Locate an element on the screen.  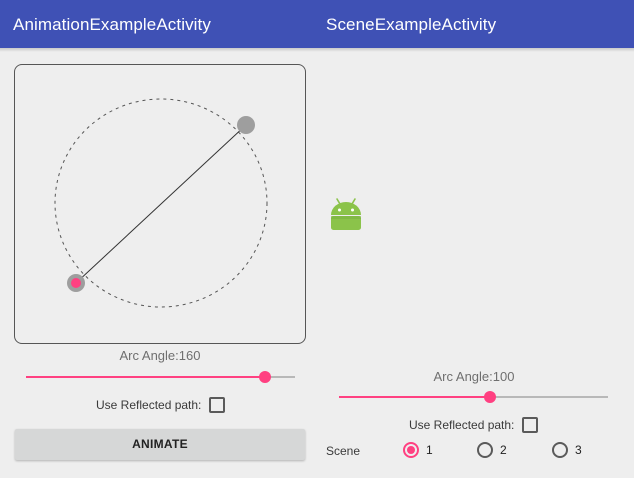
left-toolbar-title: AnimationExampleActivity is located at coordinates (112, 24).